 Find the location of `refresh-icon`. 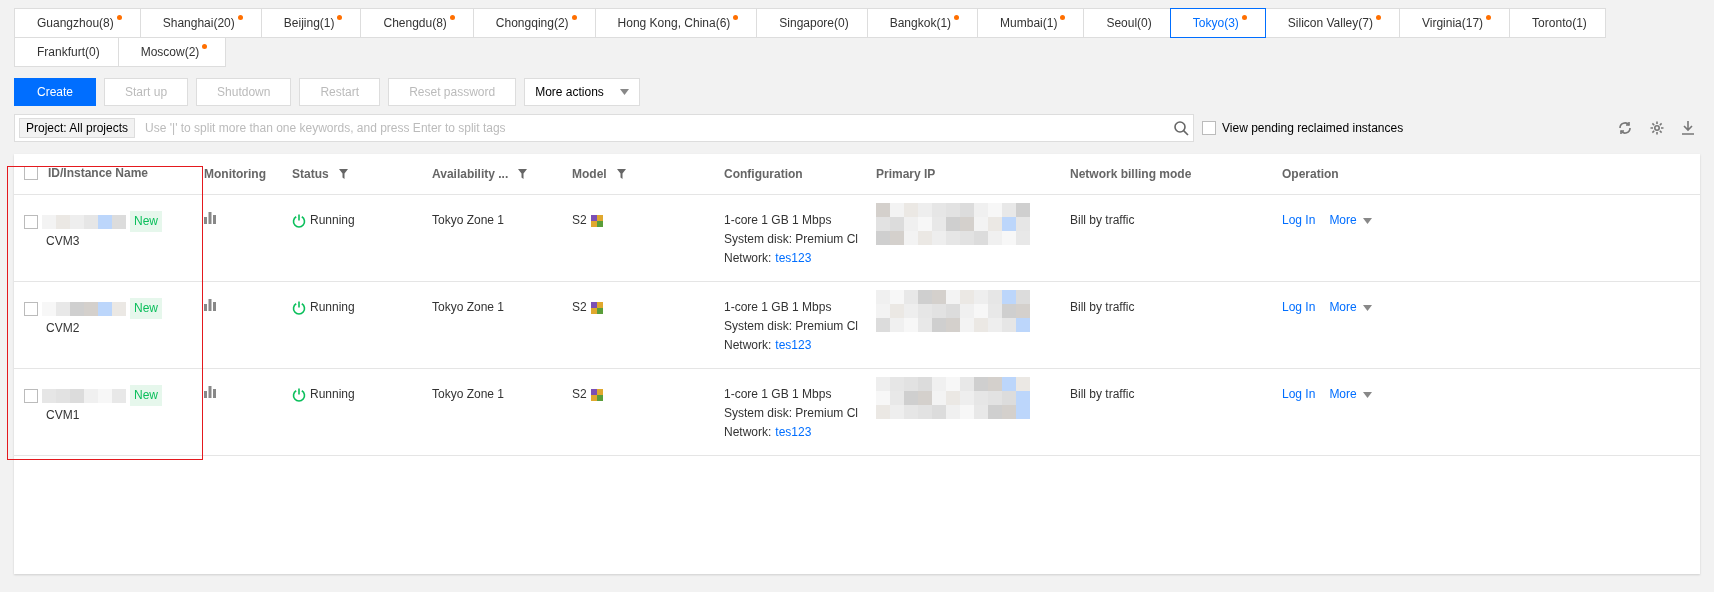

refresh-icon is located at coordinates (1625, 128).